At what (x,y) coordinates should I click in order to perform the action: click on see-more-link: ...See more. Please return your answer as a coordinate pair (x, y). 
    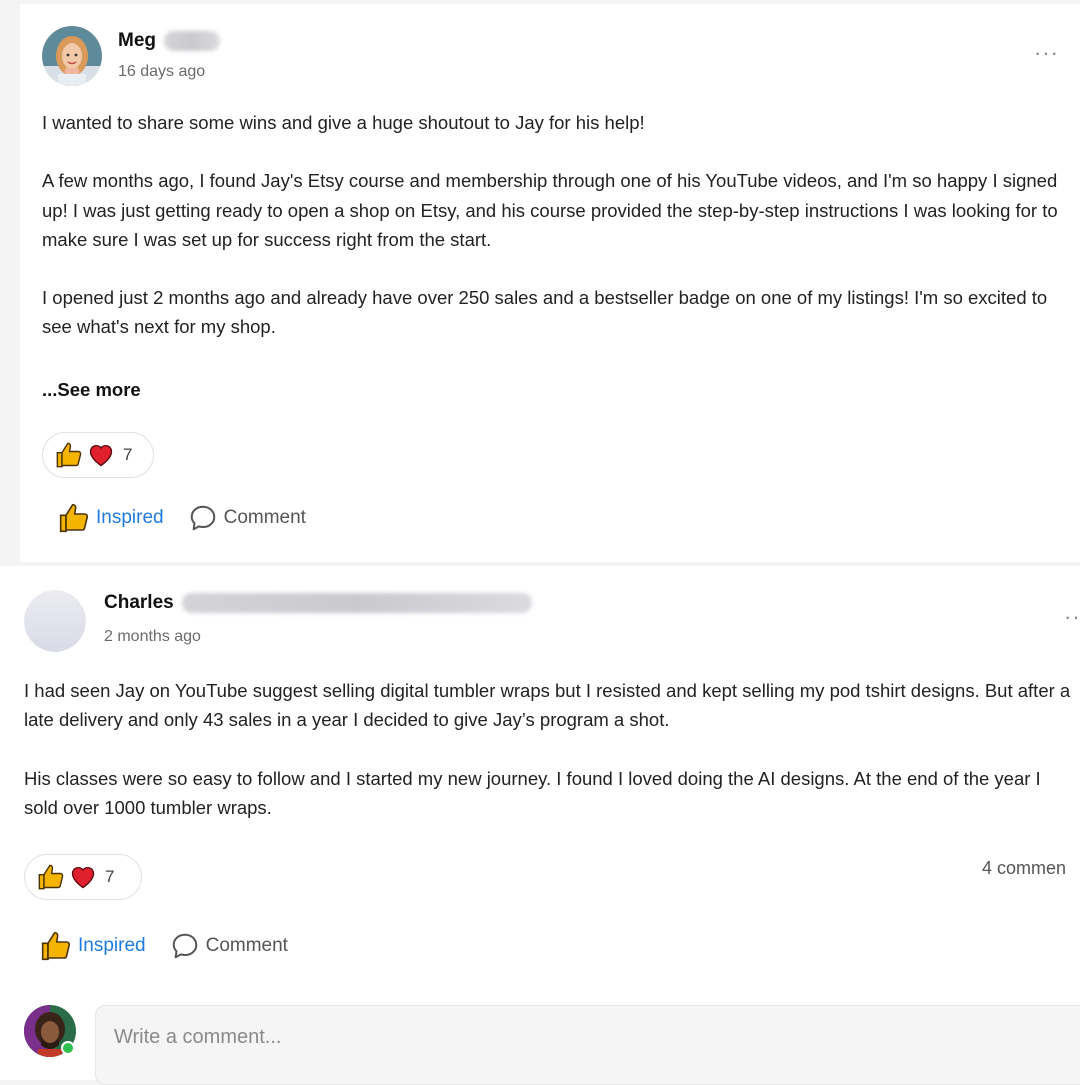
    Looking at the image, I should click on (91, 390).